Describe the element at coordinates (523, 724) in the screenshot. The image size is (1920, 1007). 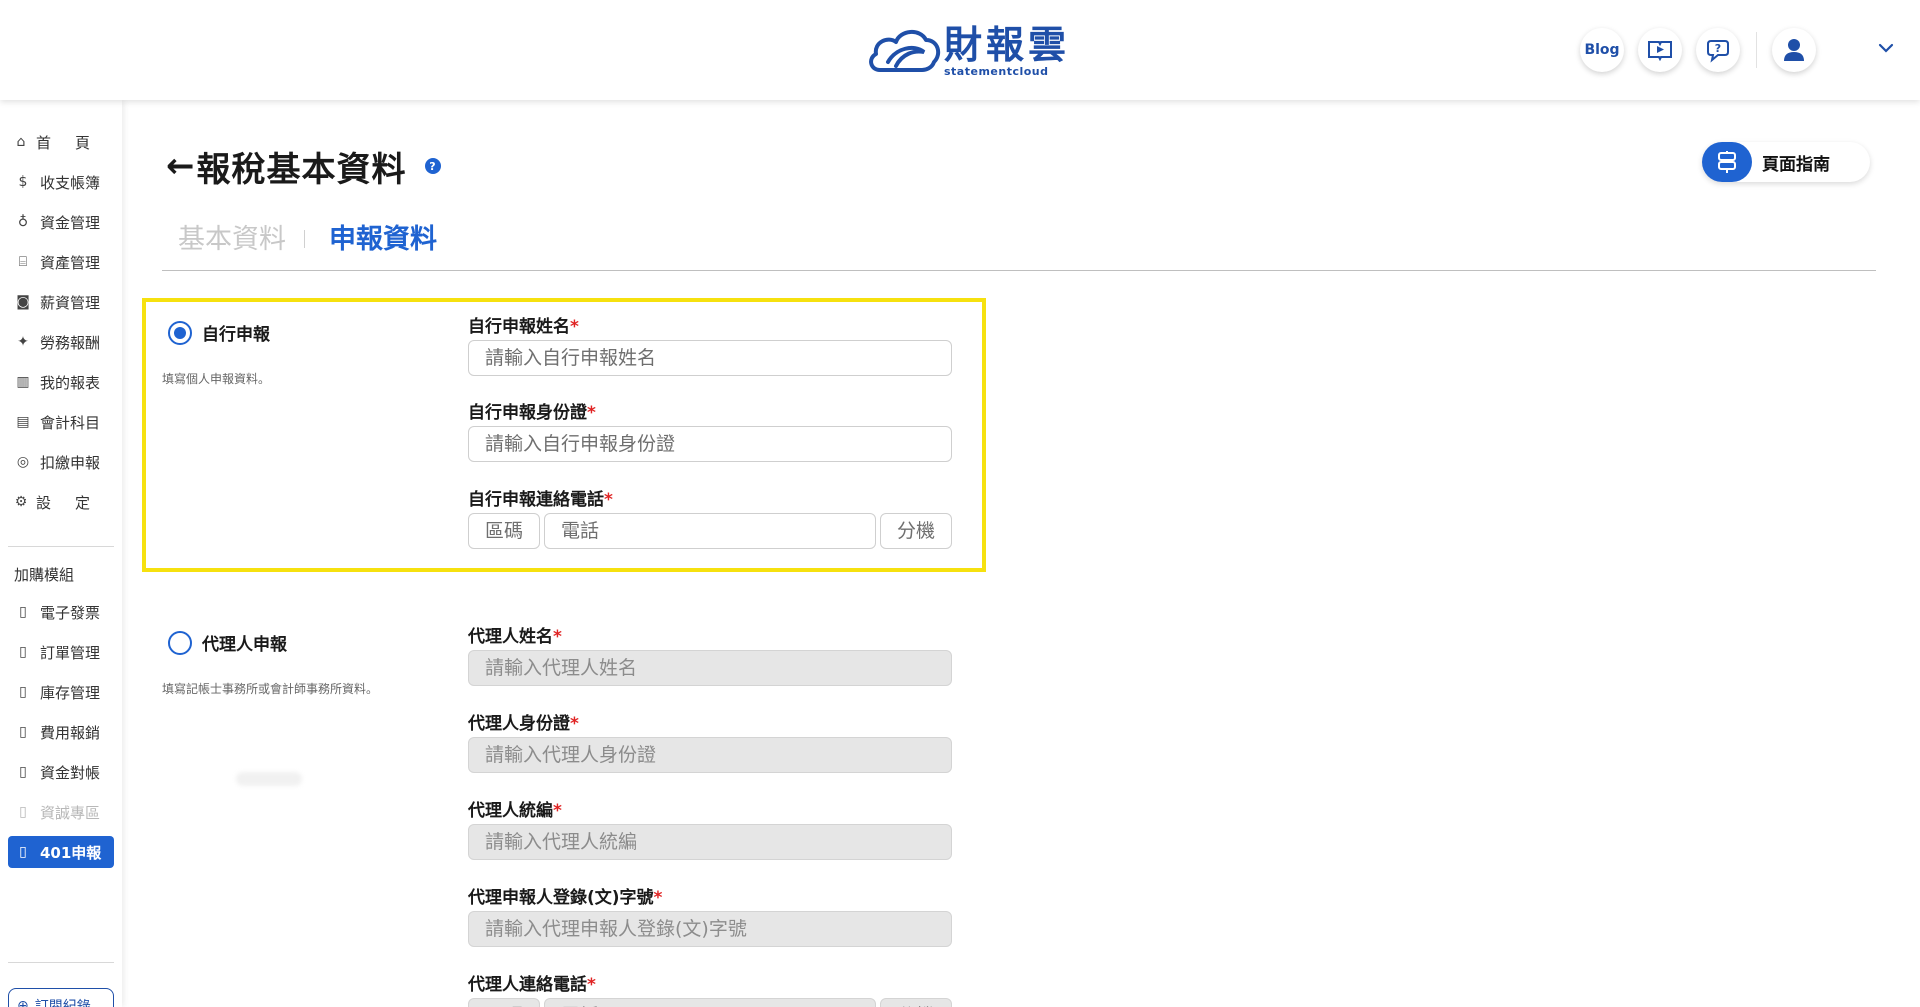
I see `agent-id-label: 代理人身份證*` at that location.